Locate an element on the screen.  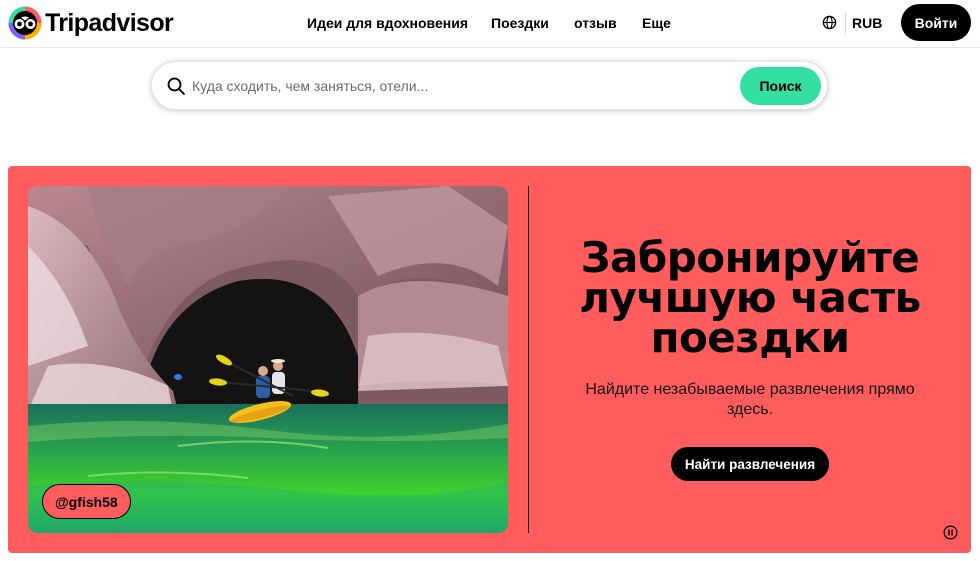
tripadvisor-owl-logo-icon is located at coordinates (25, 23).